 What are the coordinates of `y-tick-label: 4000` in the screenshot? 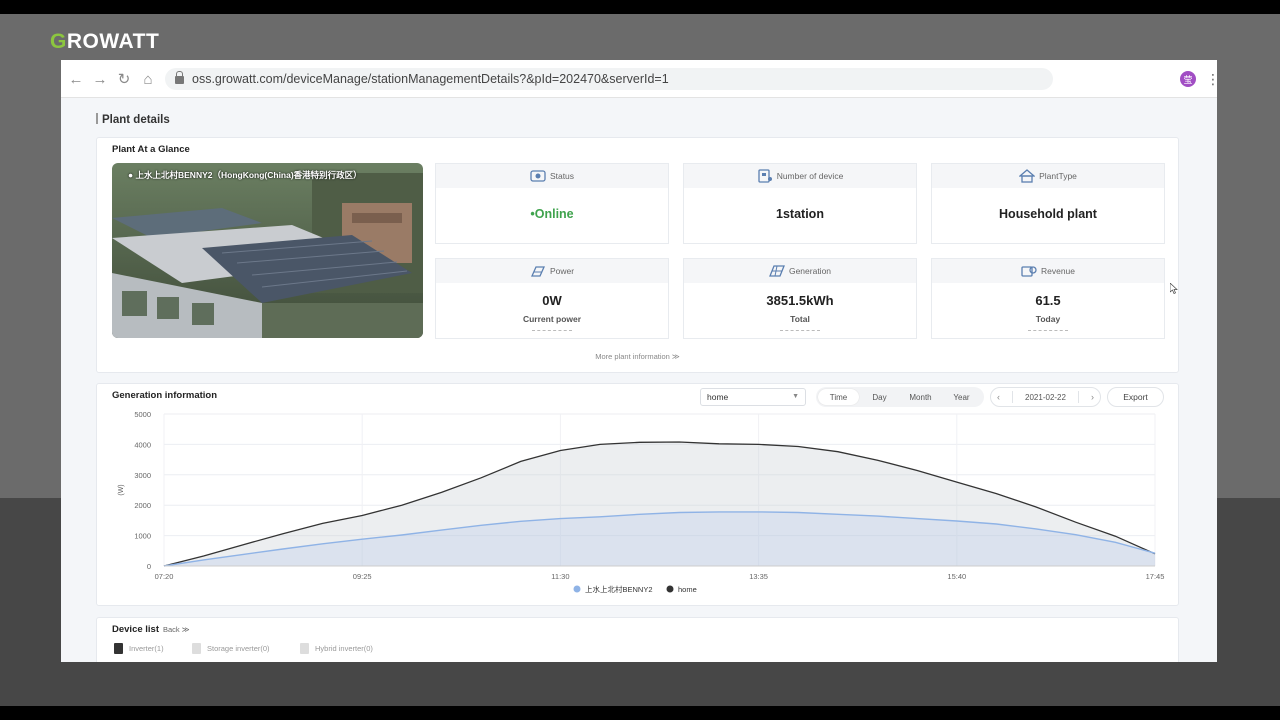 It's located at (142, 444).